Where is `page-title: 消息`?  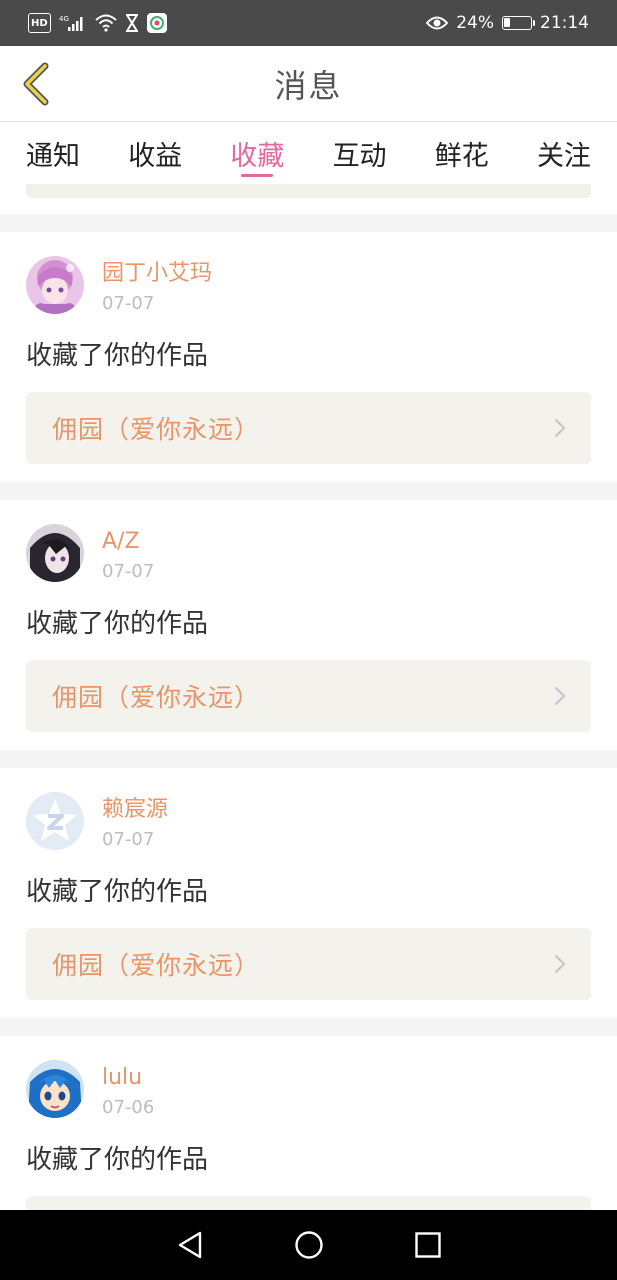 page-title: 消息 is located at coordinates (308, 85).